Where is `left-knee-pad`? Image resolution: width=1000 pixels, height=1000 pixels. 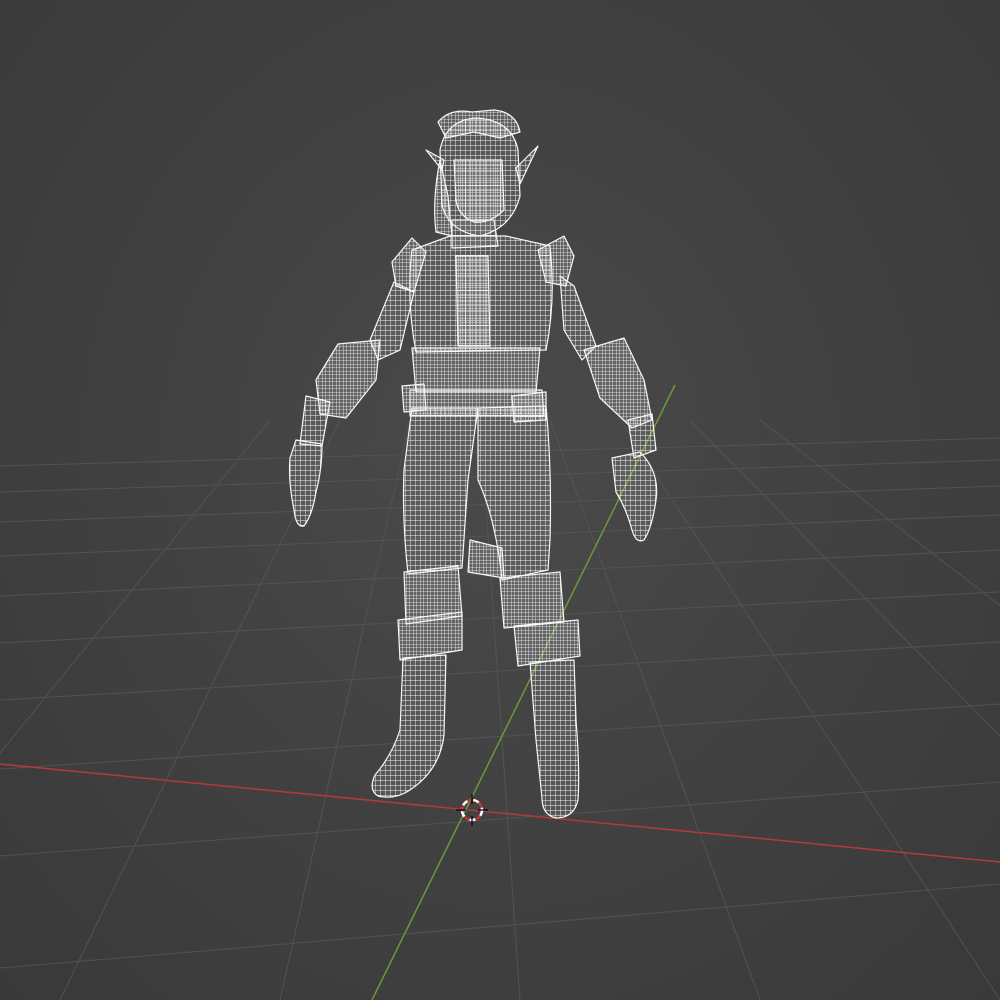 left-knee-pad is located at coordinates (433, 595).